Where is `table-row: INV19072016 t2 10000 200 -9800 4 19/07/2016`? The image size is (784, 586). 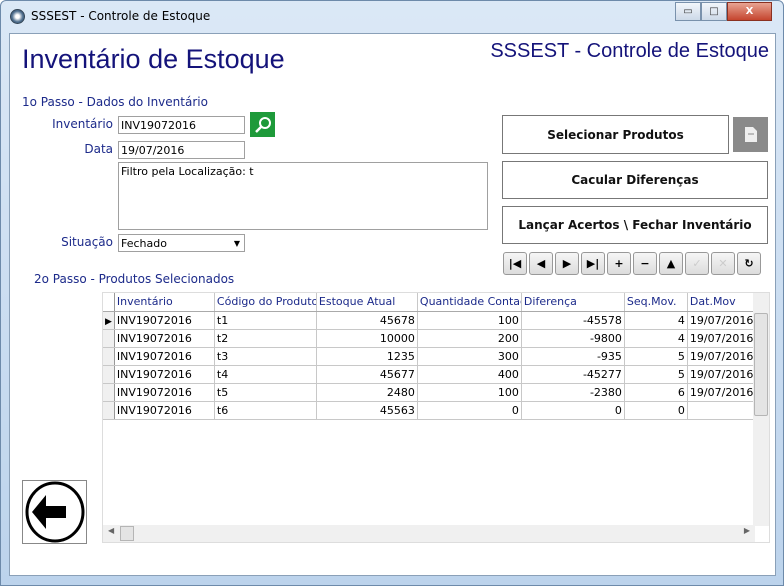 table-row: INV19072016 t2 10000 200 -9800 4 19/07/2016 is located at coordinates (429, 338).